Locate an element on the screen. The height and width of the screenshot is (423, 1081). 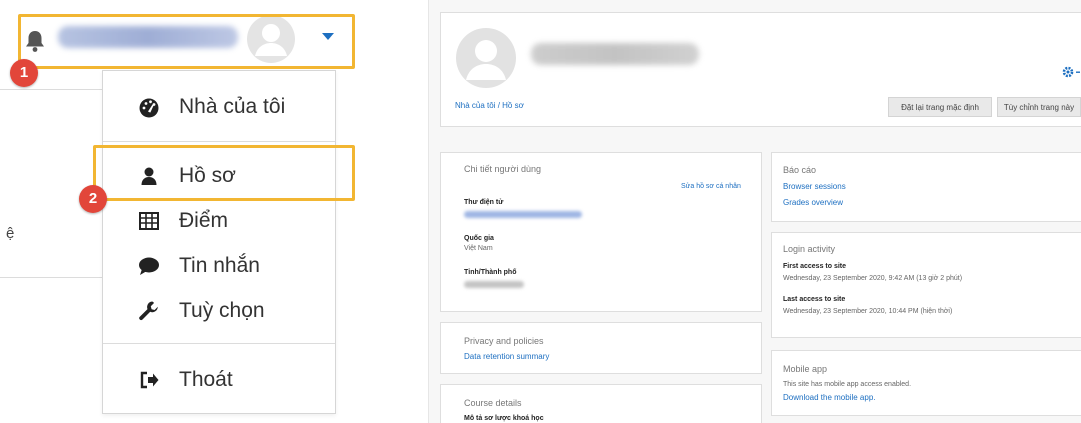
card-title: Mobile app is located at coordinates (805, 369).